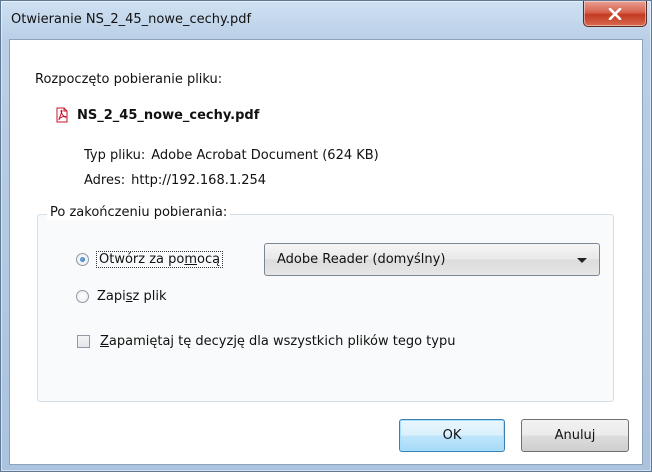  I want to click on after-download-legend: Po zakończeniu pobierania:, so click(139, 212).